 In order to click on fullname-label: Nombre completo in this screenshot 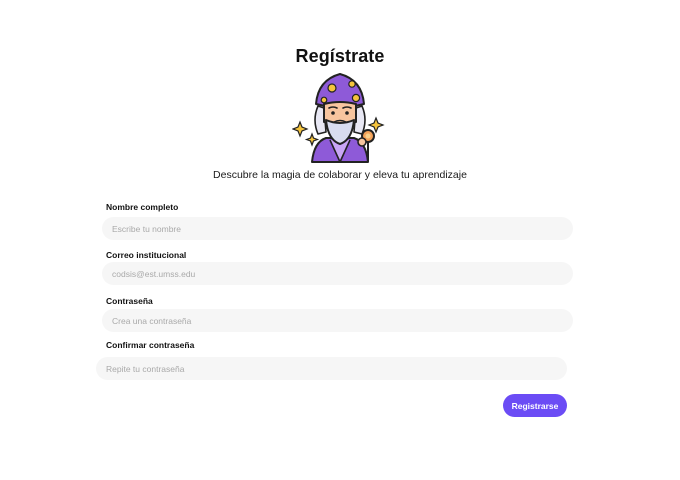, I will do `click(142, 207)`.